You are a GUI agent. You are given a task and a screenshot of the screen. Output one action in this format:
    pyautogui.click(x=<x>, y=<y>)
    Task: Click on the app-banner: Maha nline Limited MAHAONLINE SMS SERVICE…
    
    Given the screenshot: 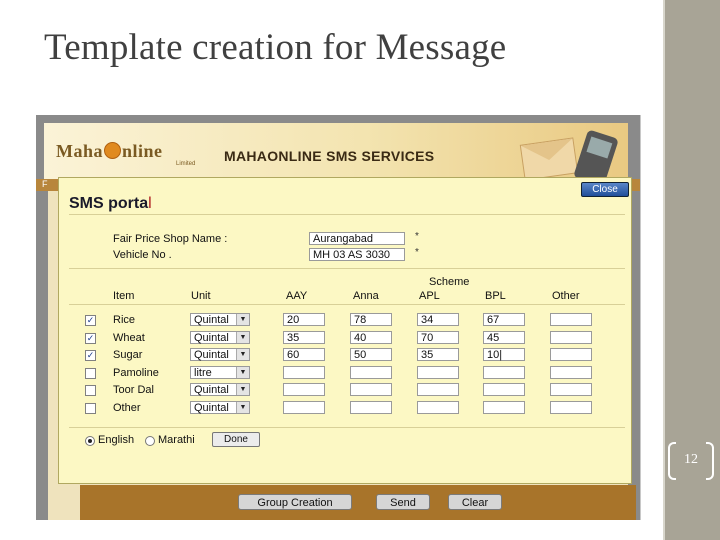 What is the action you would take?
    pyautogui.click(x=336, y=155)
    